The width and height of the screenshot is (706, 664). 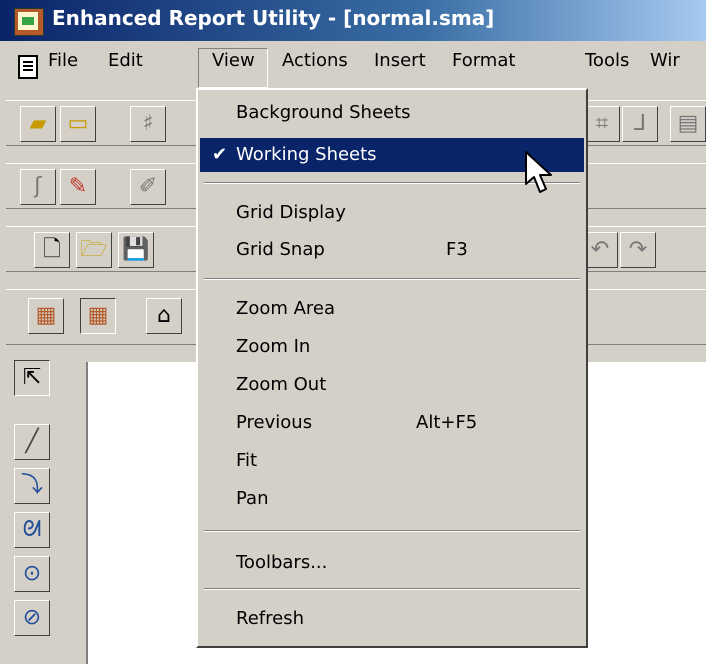 What do you see at coordinates (273, 18) in the screenshot?
I see `window-title: Enhanced Report Utility - [normal.sma]` at bounding box center [273, 18].